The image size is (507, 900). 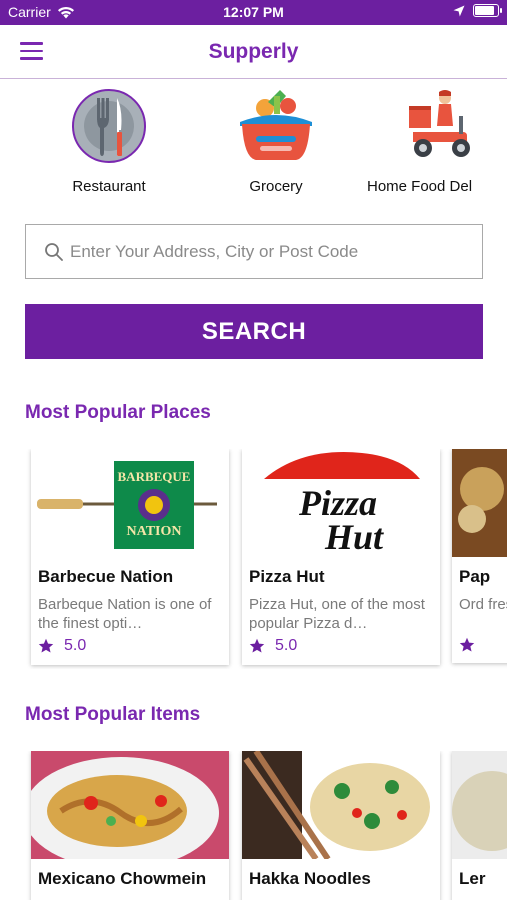 What do you see at coordinates (443, 126) in the screenshot?
I see `delivery-scooter-icon` at bounding box center [443, 126].